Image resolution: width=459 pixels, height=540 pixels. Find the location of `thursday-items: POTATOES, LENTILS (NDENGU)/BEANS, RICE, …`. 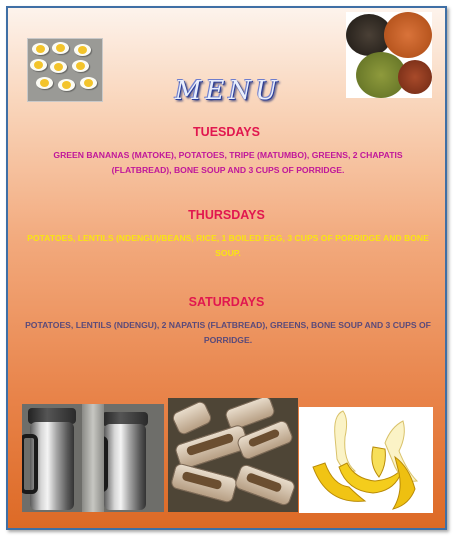

thursday-items: POTATOES, LENTILS (NDENGU)/BEANS, RICE, … is located at coordinates (228, 245).